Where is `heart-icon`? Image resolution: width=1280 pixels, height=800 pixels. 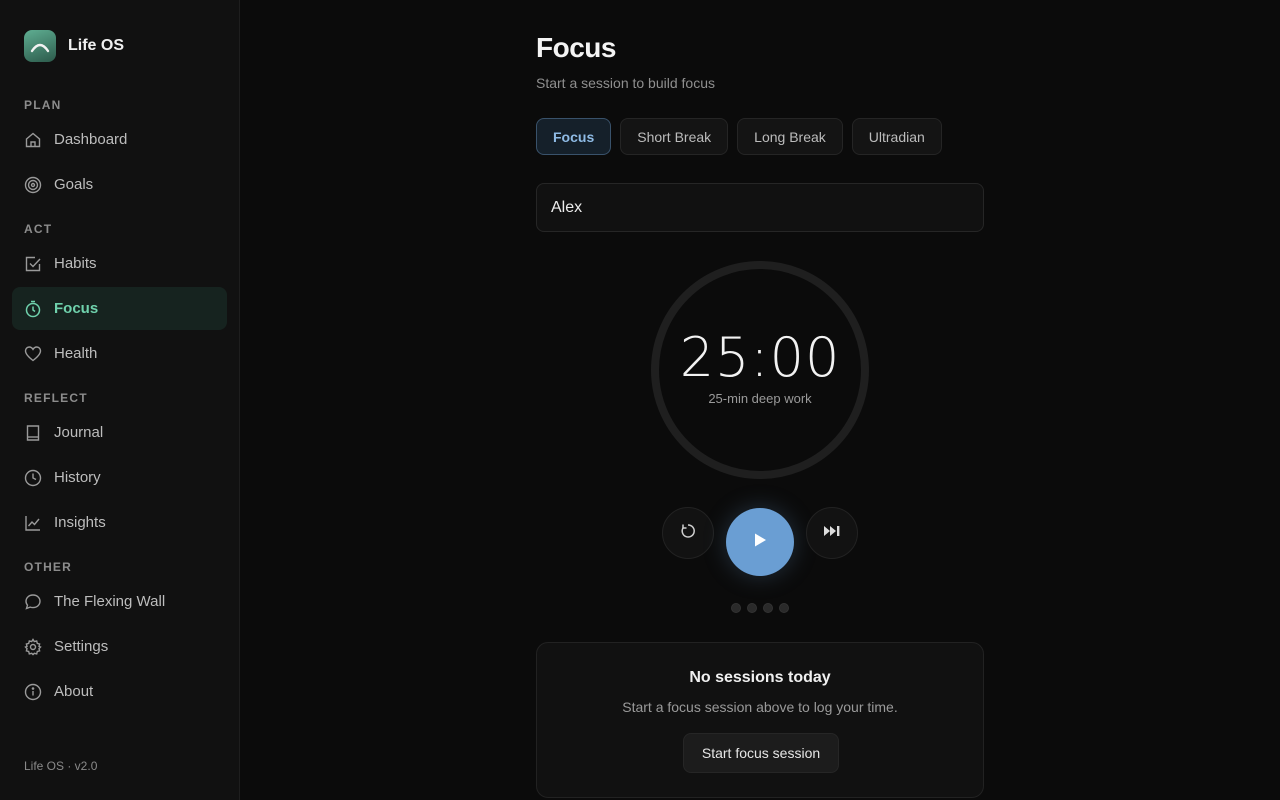 heart-icon is located at coordinates (33, 354).